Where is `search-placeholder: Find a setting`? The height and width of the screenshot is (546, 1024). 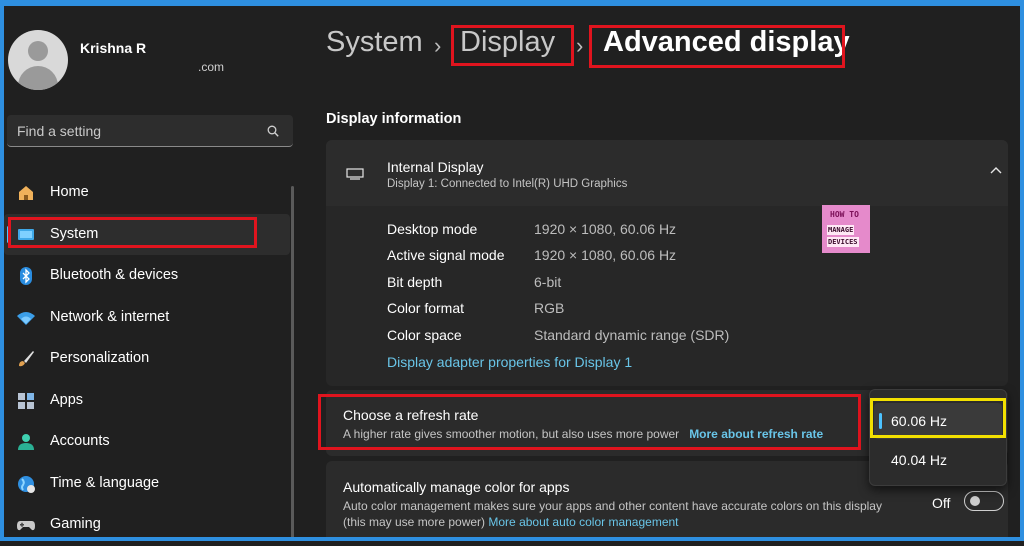
search-placeholder: Find a setting is located at coordinates (59, 131).